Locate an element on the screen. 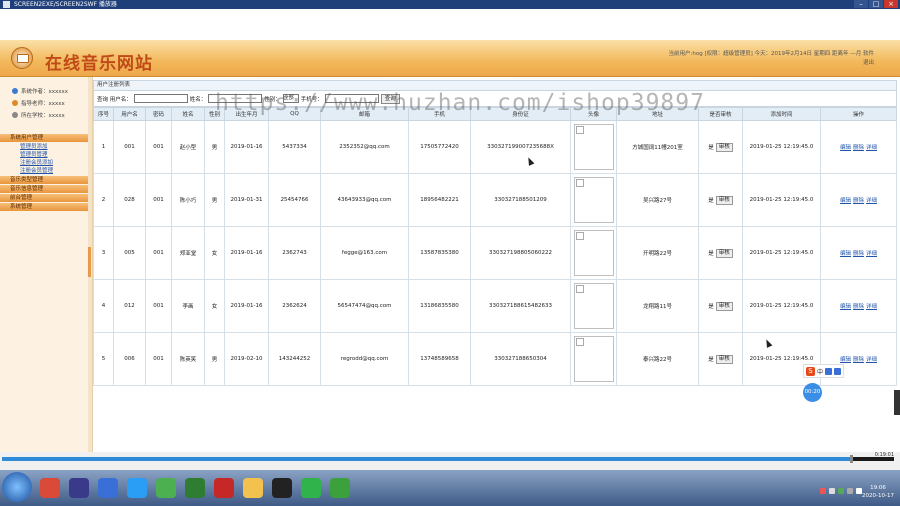  username-input is located at coordinates (160, 98).